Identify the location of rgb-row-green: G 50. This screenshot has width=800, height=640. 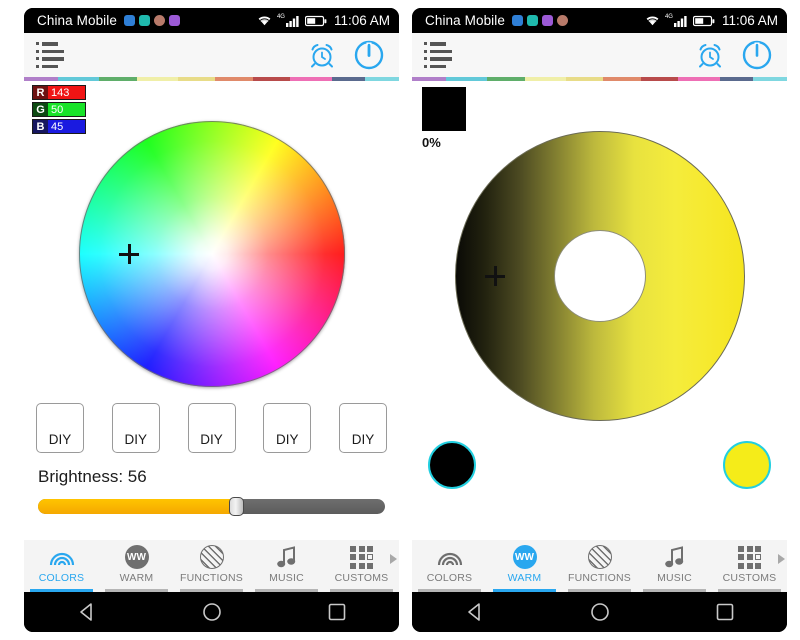
(59, 109).